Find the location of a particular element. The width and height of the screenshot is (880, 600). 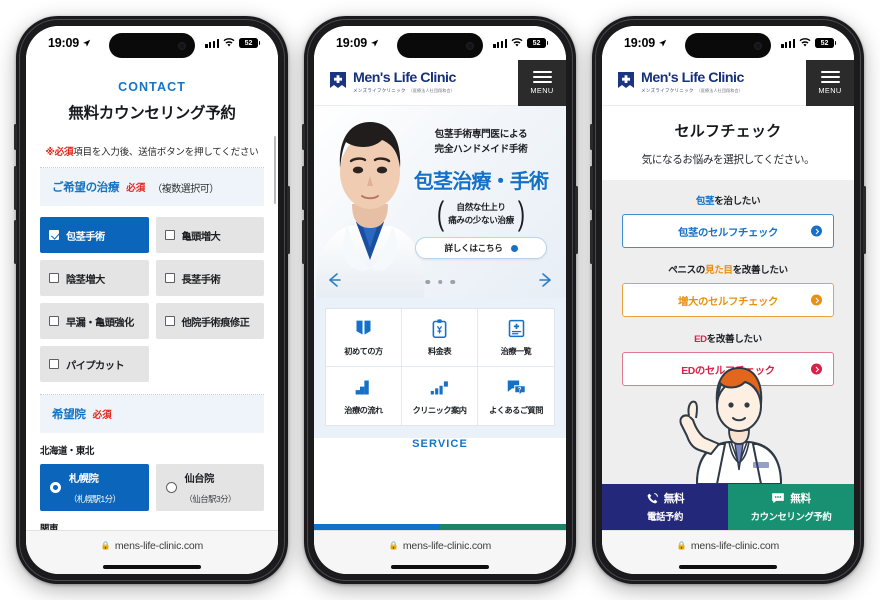

cta-counseling-reservation: 無料 カウンセリング予約 is located at coordinates (791, 507).